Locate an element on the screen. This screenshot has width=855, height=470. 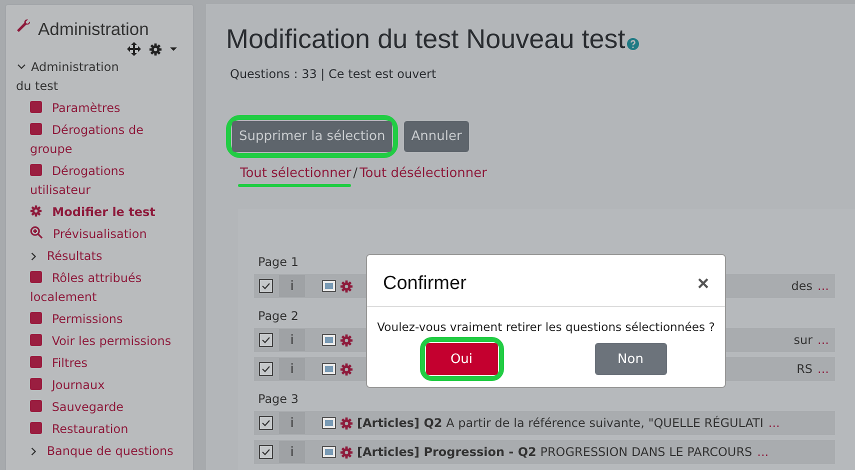
quiz-info: Questions : 33 | Ce test est ouvert is located at coordinates (334, 74).